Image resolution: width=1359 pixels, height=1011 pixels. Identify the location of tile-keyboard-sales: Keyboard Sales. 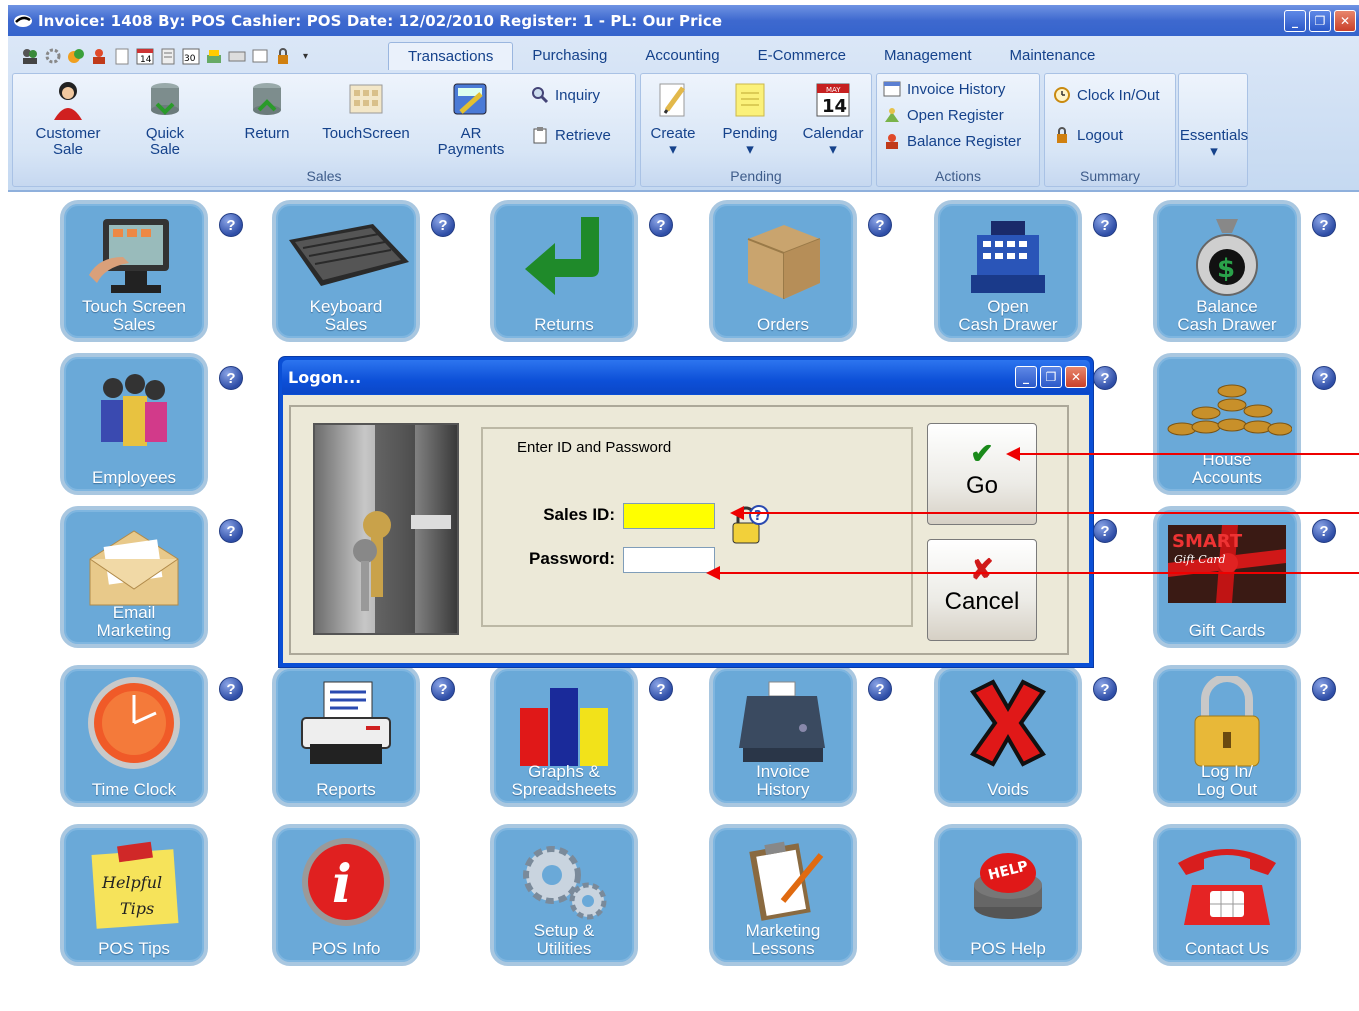
(346, 271).